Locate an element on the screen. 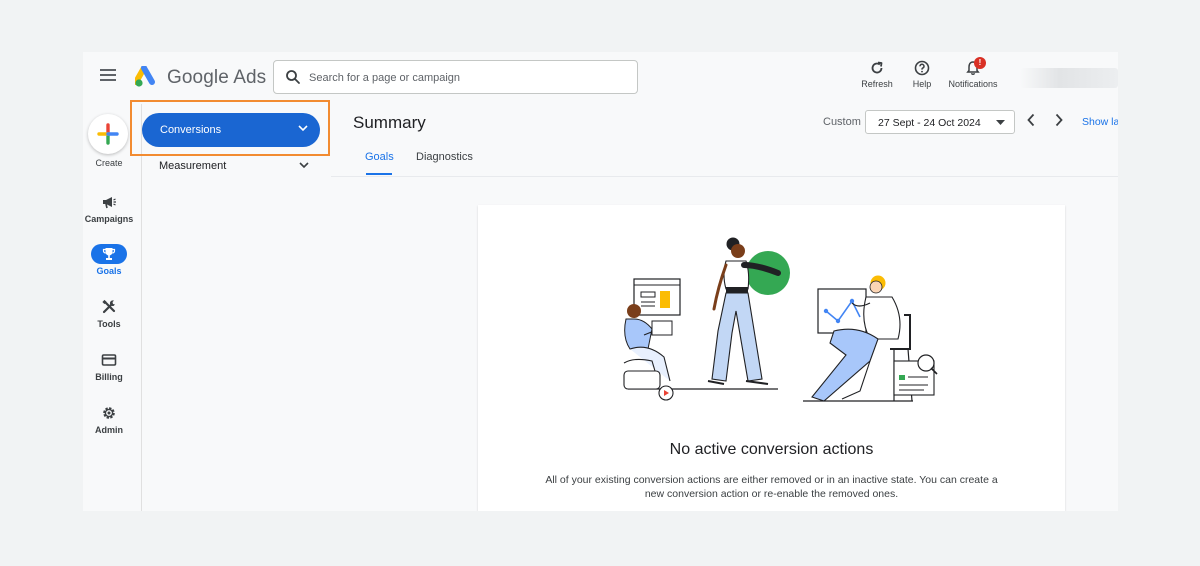 Image resolution: width=1200 pixels, height=566 pixels. create-label: Create is located at coordinates (109, 163).